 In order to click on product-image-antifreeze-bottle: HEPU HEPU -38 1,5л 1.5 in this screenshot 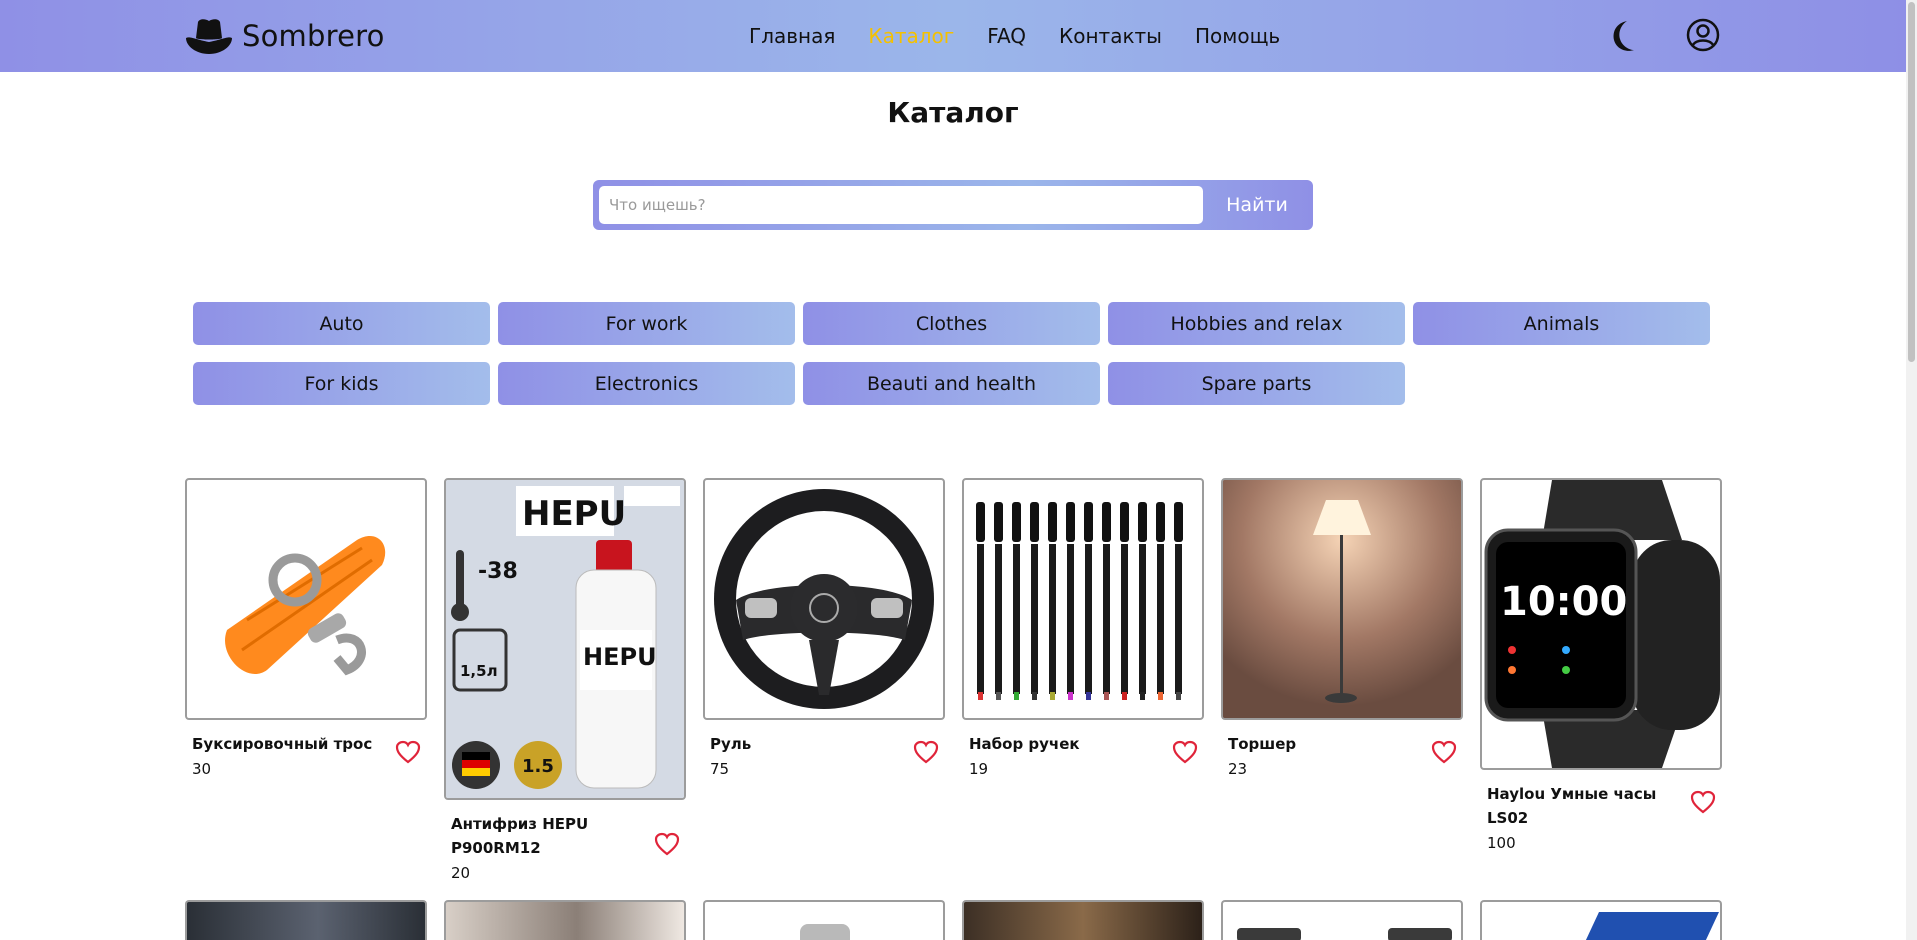, I will do `click(565, 639)`.